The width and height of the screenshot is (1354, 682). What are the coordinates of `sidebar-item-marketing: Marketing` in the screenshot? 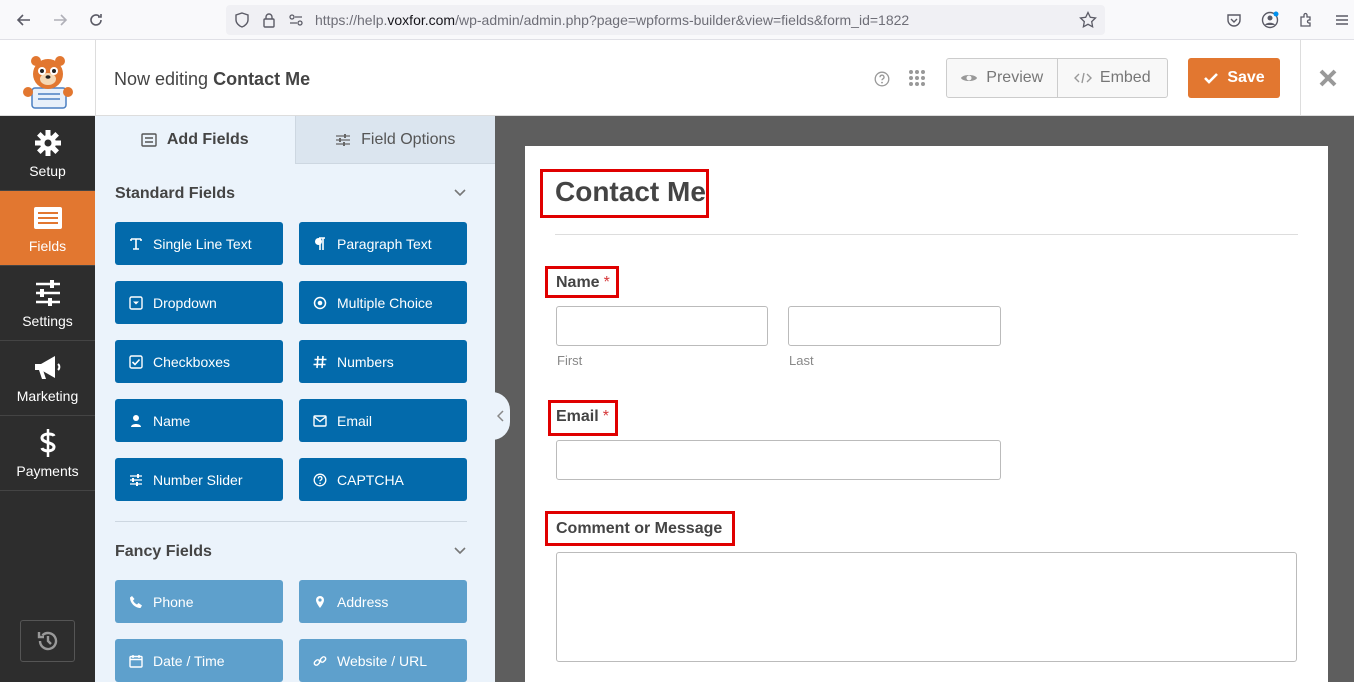 It's located at (47, 378).